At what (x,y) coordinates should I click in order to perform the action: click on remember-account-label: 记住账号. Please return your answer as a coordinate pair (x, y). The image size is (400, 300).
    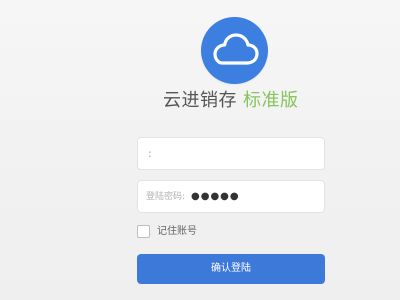
    Looking at the image, I should click on (177, 231).